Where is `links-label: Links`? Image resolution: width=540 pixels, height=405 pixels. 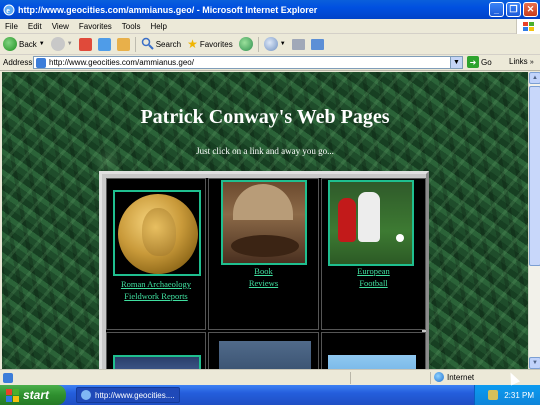
links-label: Links is located at coordinates (518, 61).